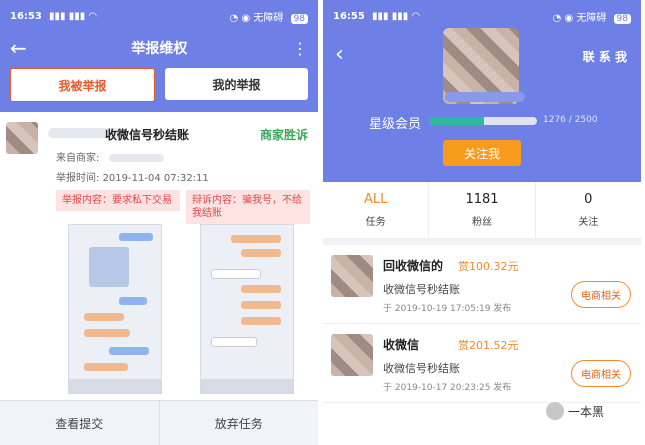  What do you see at coordinates (588, 222) in the screenshot?
I see `stat-following-label: 关注` at bounding box center [588, 222].